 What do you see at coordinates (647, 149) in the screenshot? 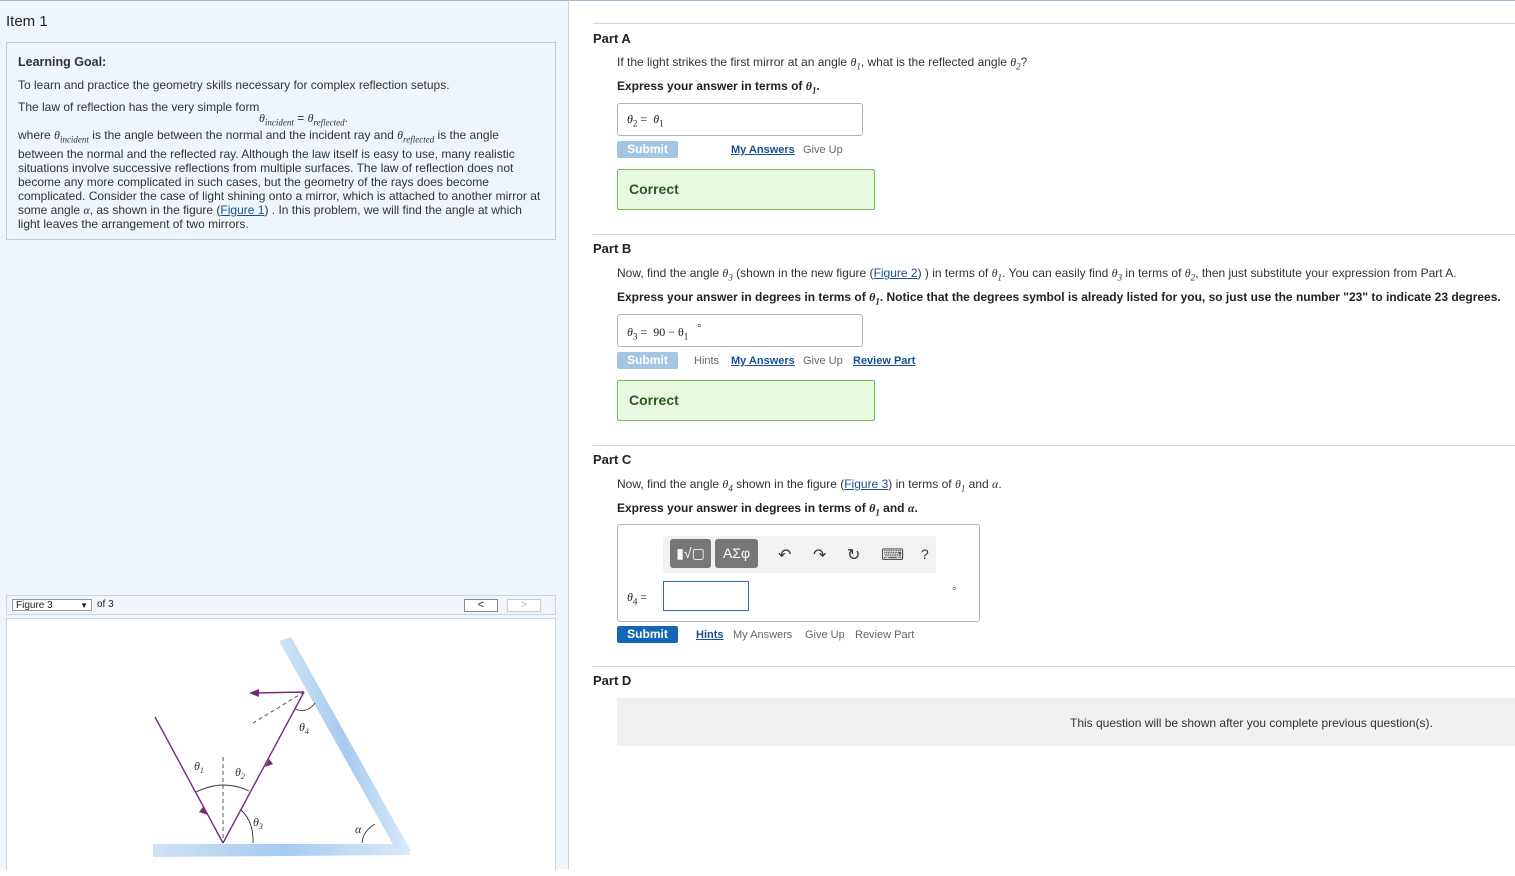
I see `part-a-submit-button: Submit` at bounding box center [647, 149].